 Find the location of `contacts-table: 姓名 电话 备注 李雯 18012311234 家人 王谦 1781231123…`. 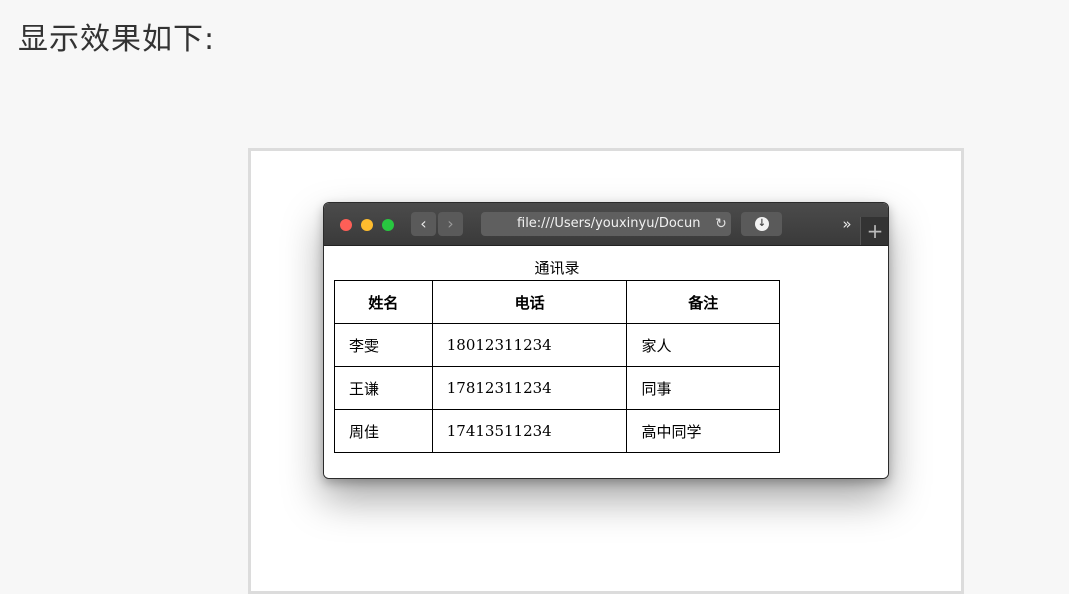

contacts-table: 姓名 电话 备注 李雯 18012311234 家人 王谦 1781231123… is located at coordinates (557, 366).